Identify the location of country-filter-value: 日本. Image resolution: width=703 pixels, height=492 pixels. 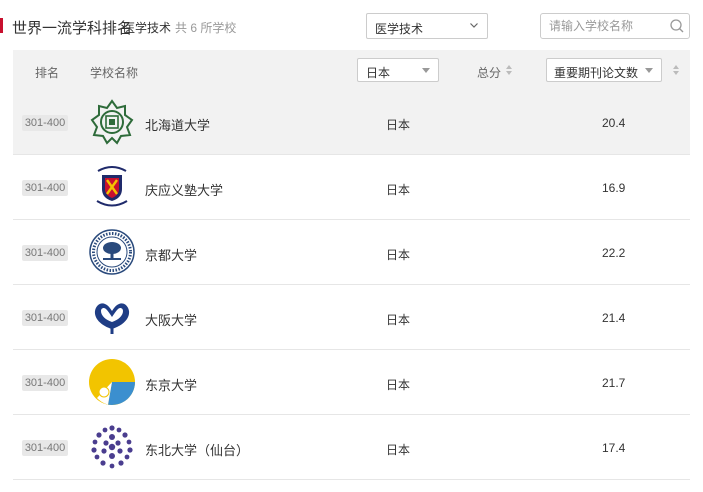
(378, 73).